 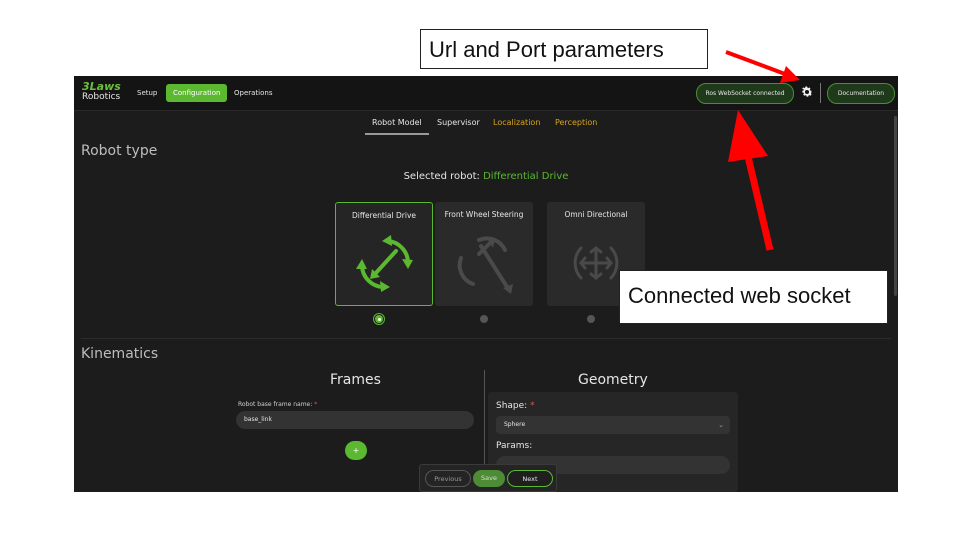 I want to click on arrow-to-gear, so click(x=762, y=66).